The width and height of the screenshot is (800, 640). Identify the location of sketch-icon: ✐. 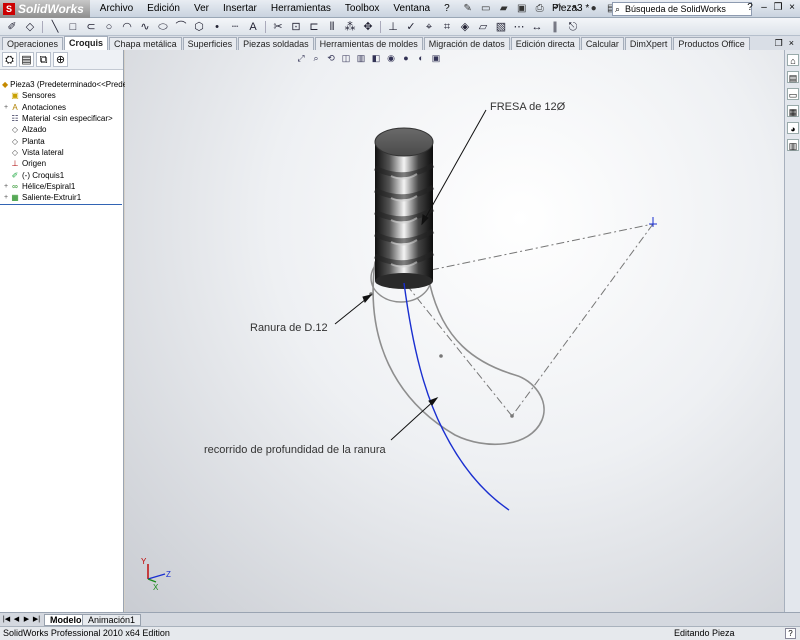
(12, 27).